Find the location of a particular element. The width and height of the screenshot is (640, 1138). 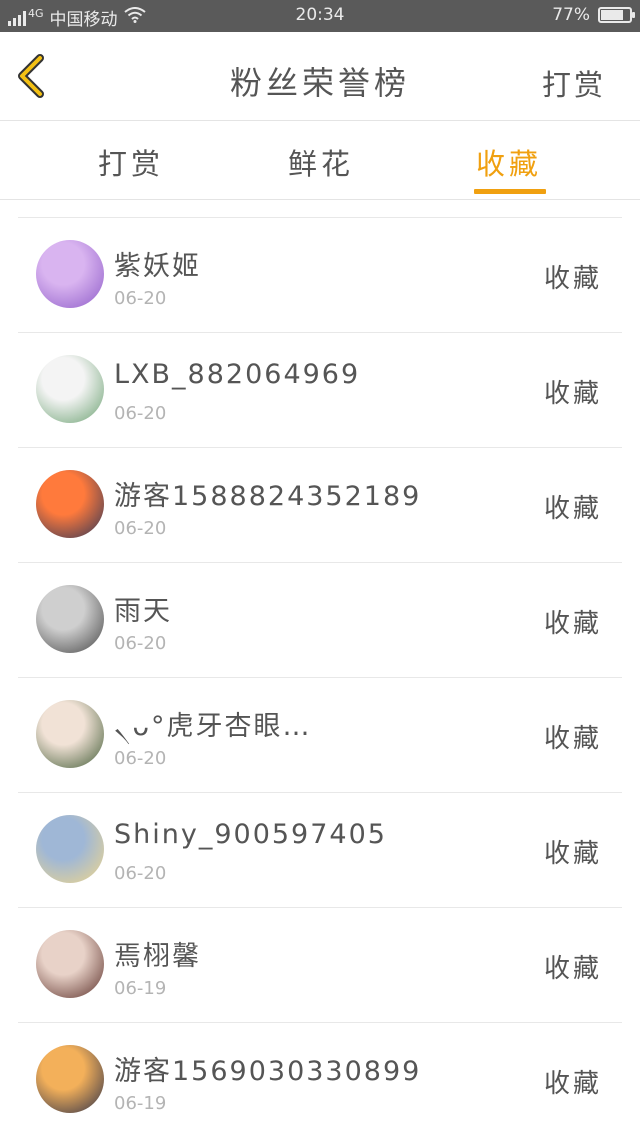

tab-flowers: 鲜花 is located at coordinates (321, 162).